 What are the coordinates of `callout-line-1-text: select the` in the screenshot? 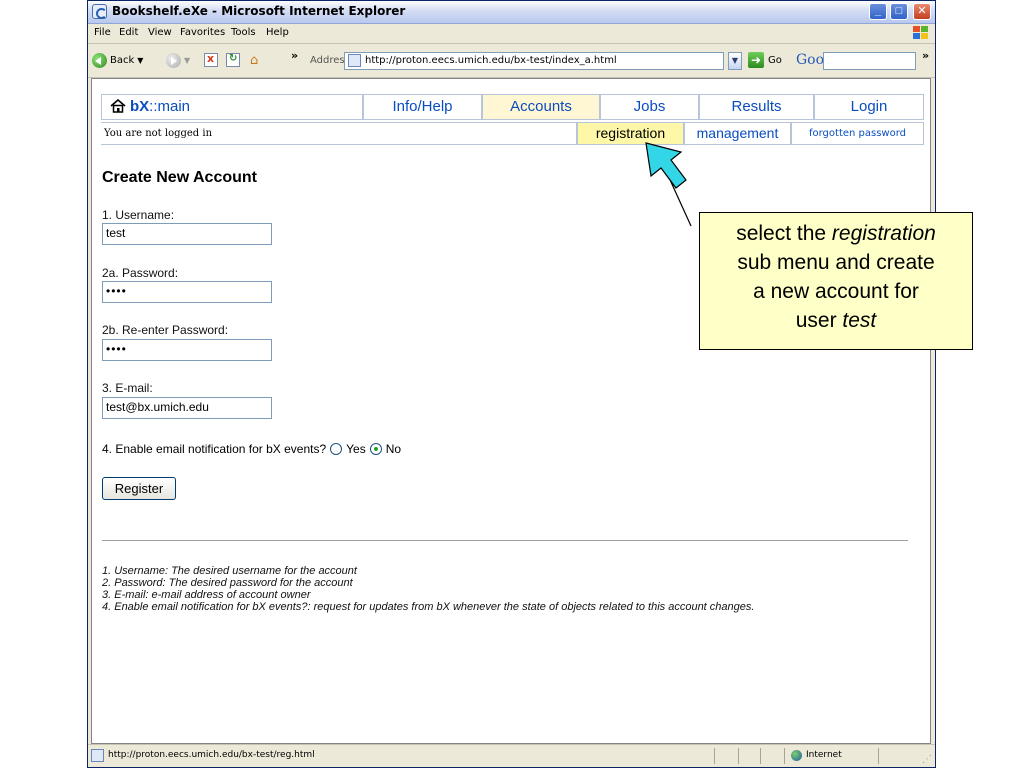 It's located at (784, 233).